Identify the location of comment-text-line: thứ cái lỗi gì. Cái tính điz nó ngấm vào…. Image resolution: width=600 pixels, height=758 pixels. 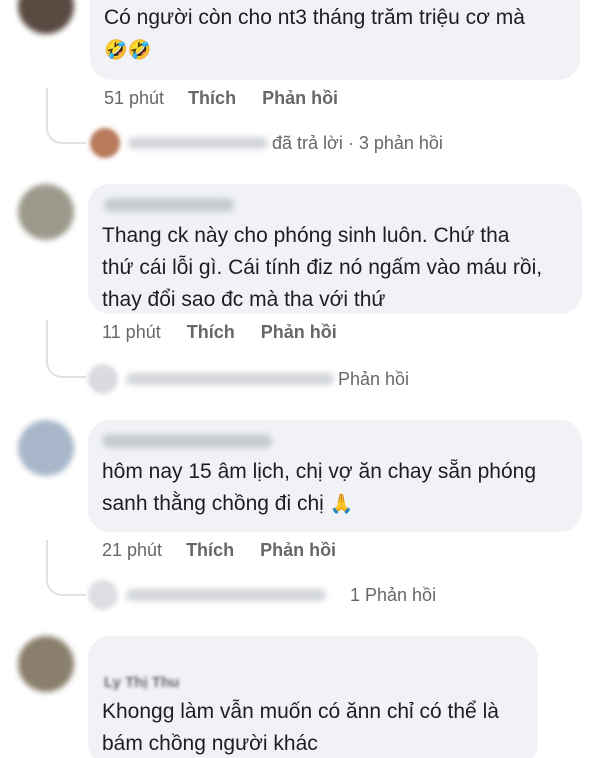
(322, 267).